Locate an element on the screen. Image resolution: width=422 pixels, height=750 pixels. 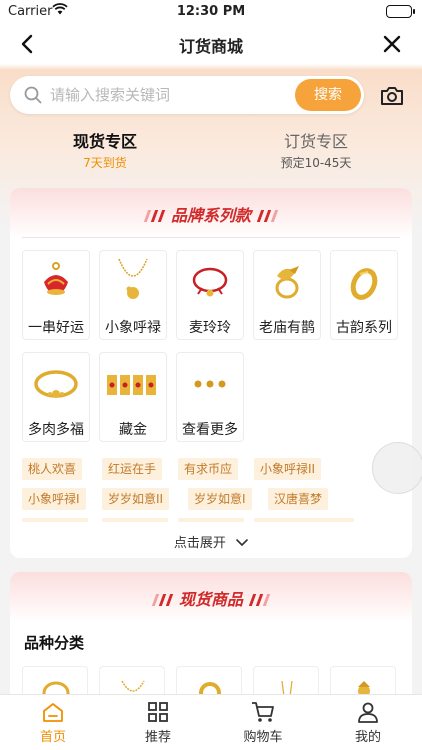
clock: 12:30 PM is located at coordinates (211, 11).